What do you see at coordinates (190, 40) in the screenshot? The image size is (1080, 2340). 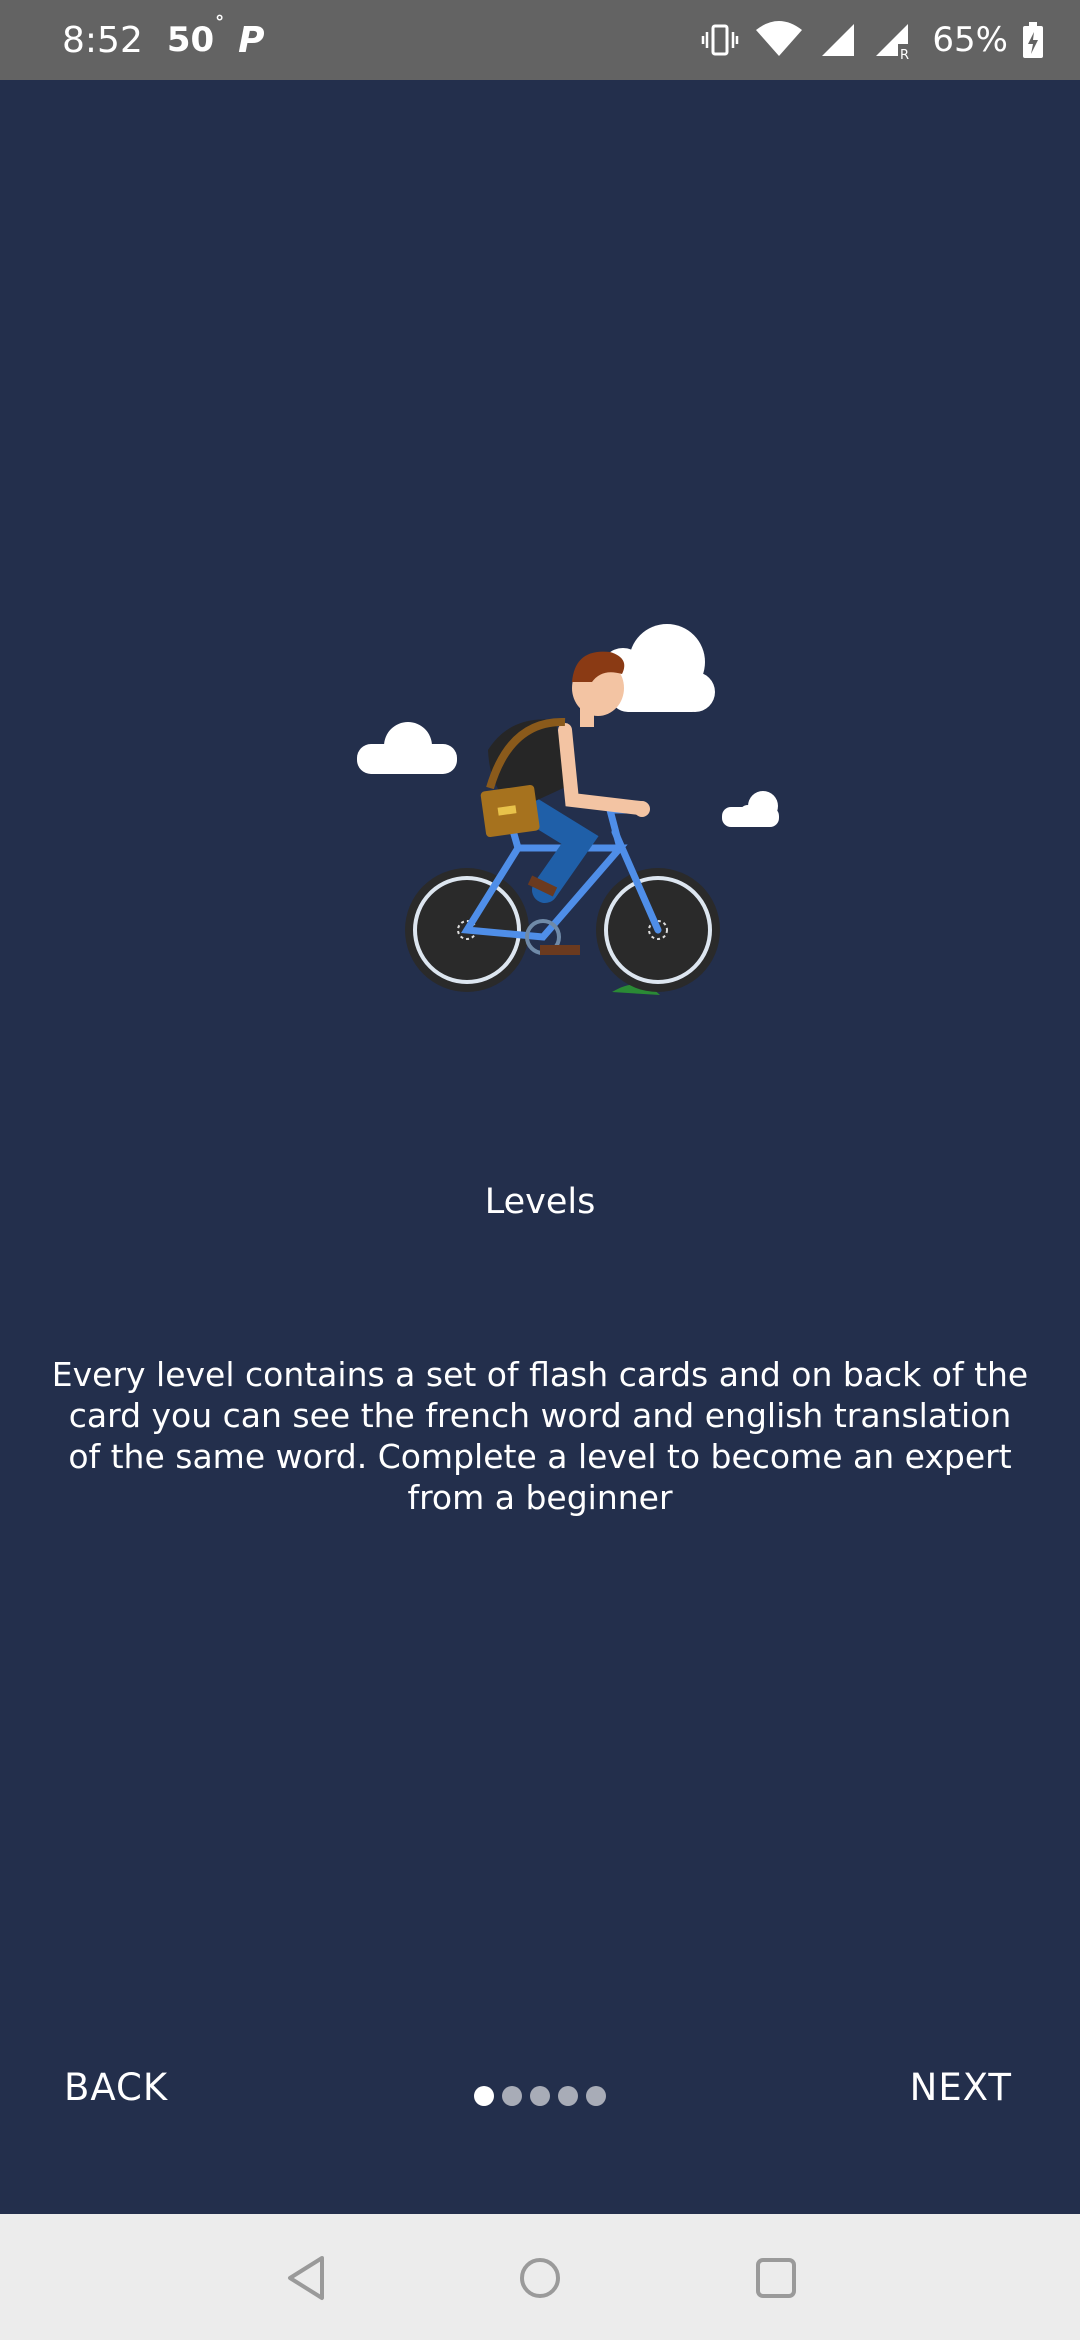 I see `temperature-value: 50` at bounding box center [190, 40].